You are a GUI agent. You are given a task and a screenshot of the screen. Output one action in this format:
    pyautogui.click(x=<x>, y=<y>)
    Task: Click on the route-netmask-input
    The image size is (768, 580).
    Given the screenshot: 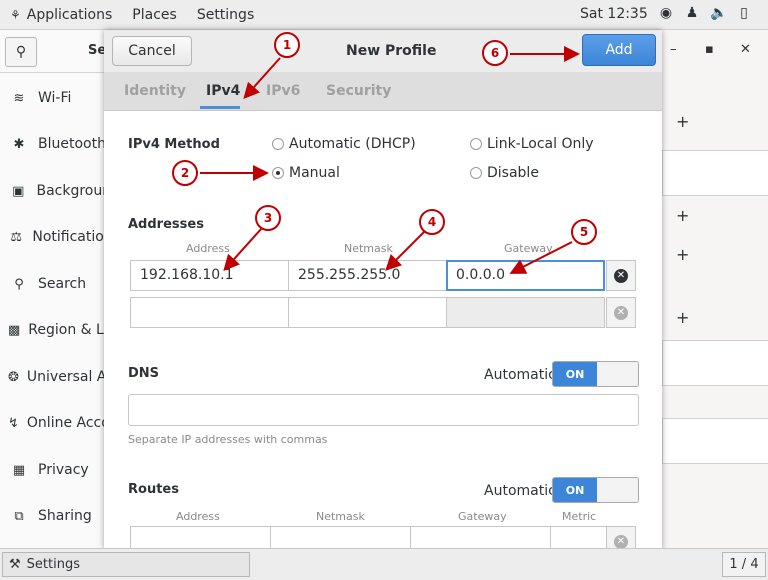 What is the action you would take?
    pyautogui.click(x=340, y=538)
    